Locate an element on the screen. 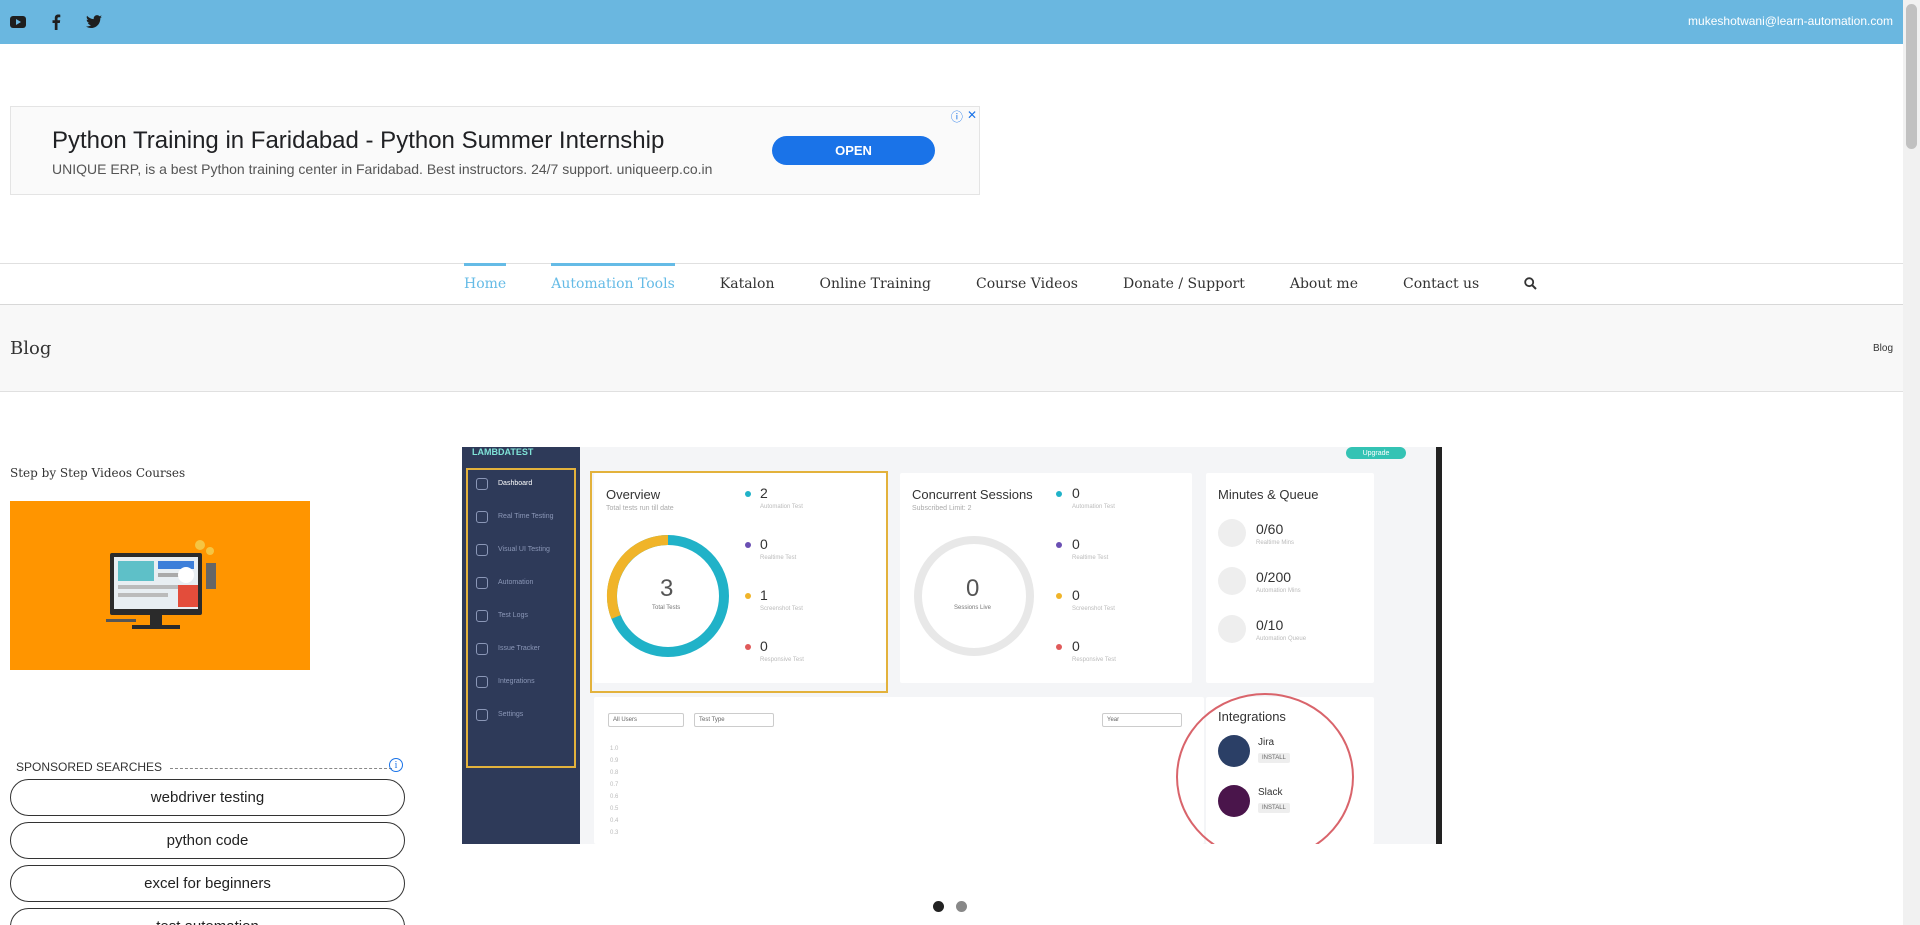 This screenshot has width=1920, height=925. page-scrollbar is located at coordinates (1911, 462).